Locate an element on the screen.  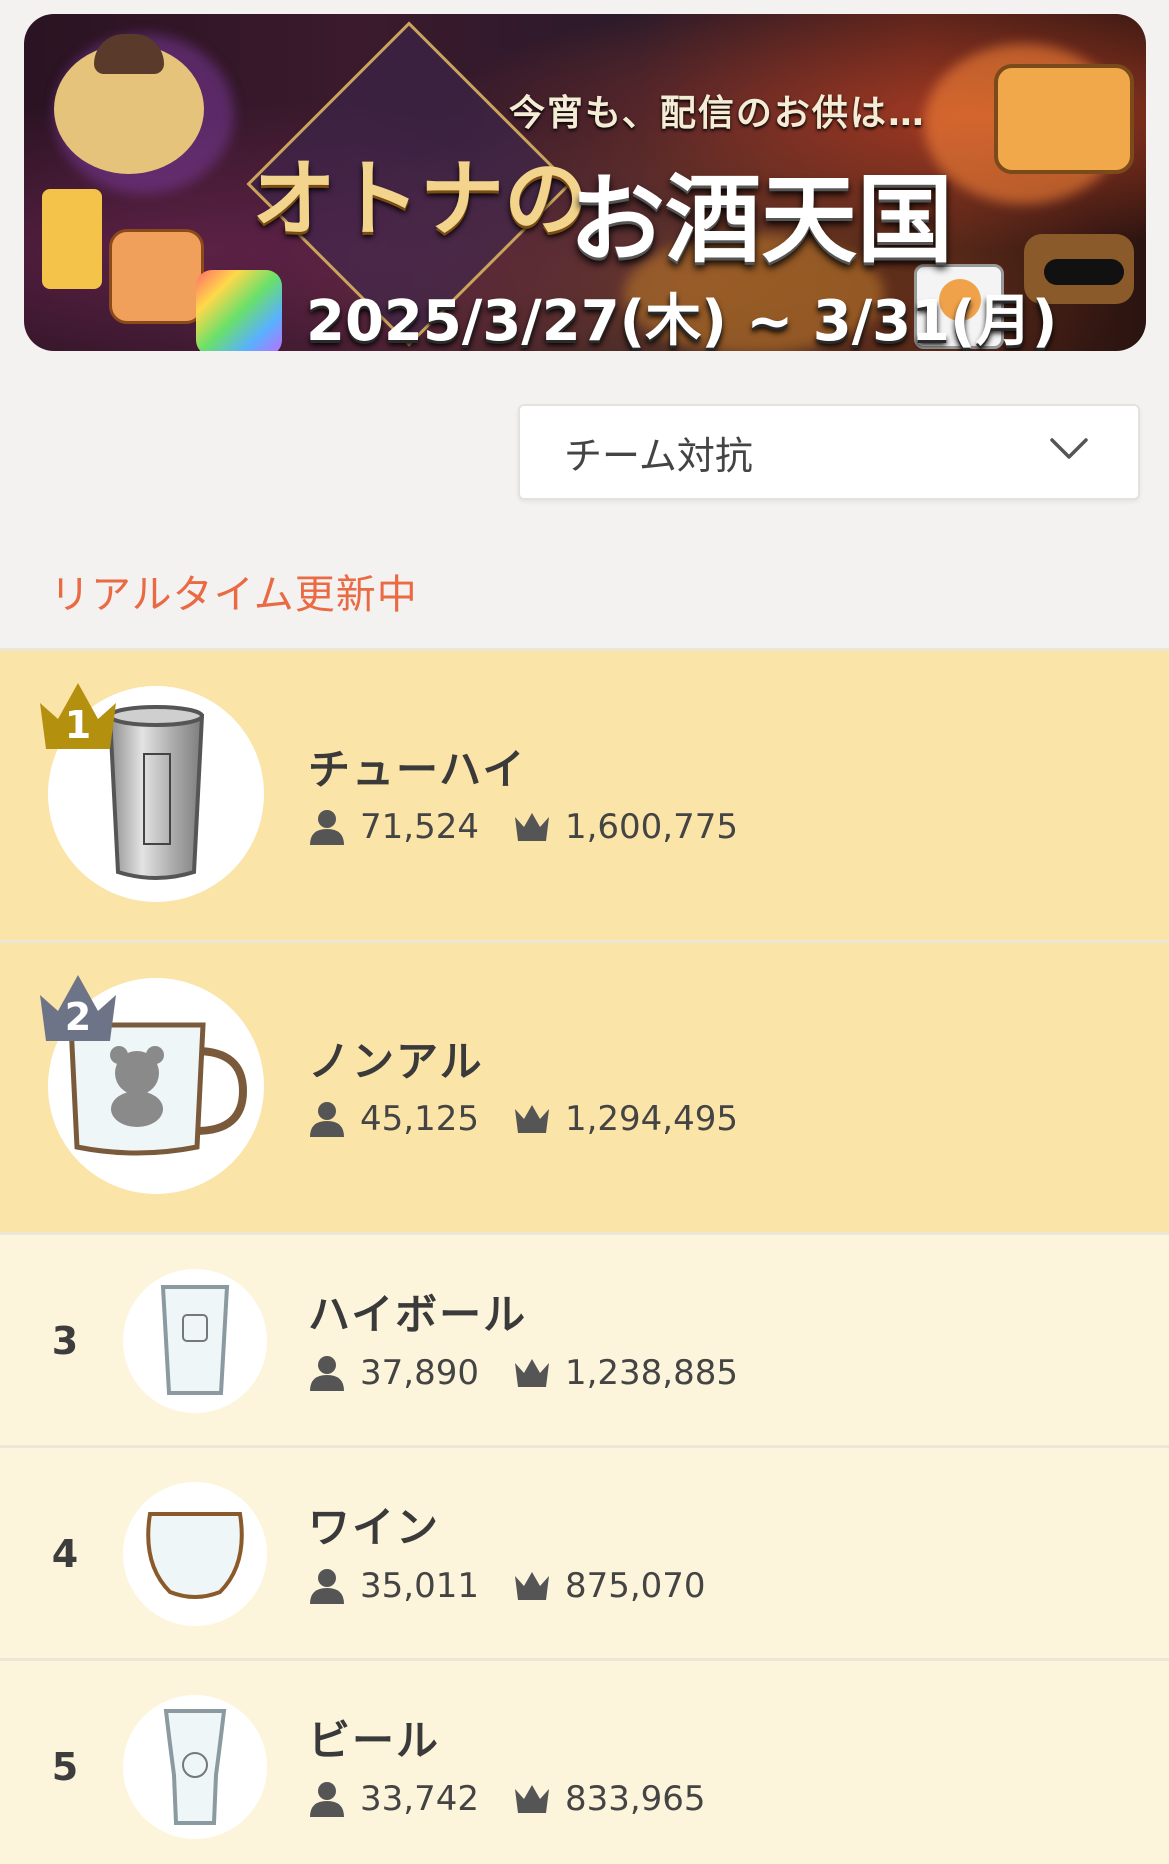
team-stats: 37,890 1,238,885 is located at coordinates (523, 1373).